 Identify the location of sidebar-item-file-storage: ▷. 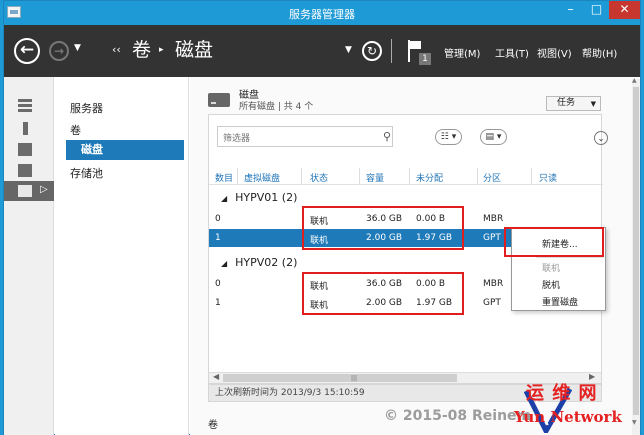
(29, 191).